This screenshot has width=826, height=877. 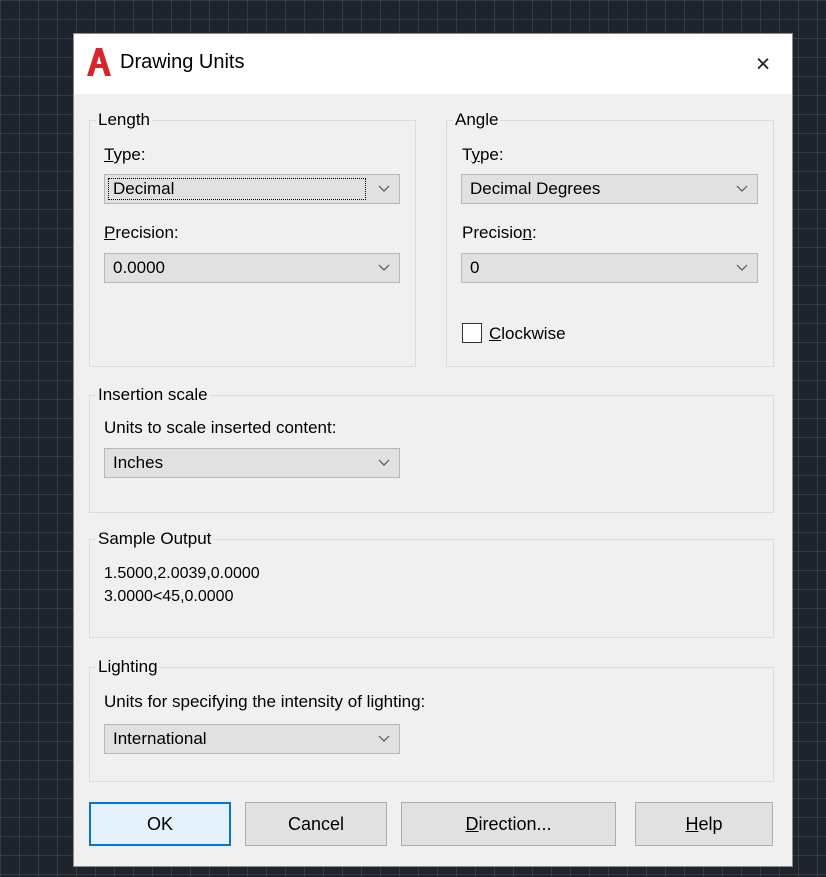 I want to click on close-icon: ×, so click(x=763, y=63).